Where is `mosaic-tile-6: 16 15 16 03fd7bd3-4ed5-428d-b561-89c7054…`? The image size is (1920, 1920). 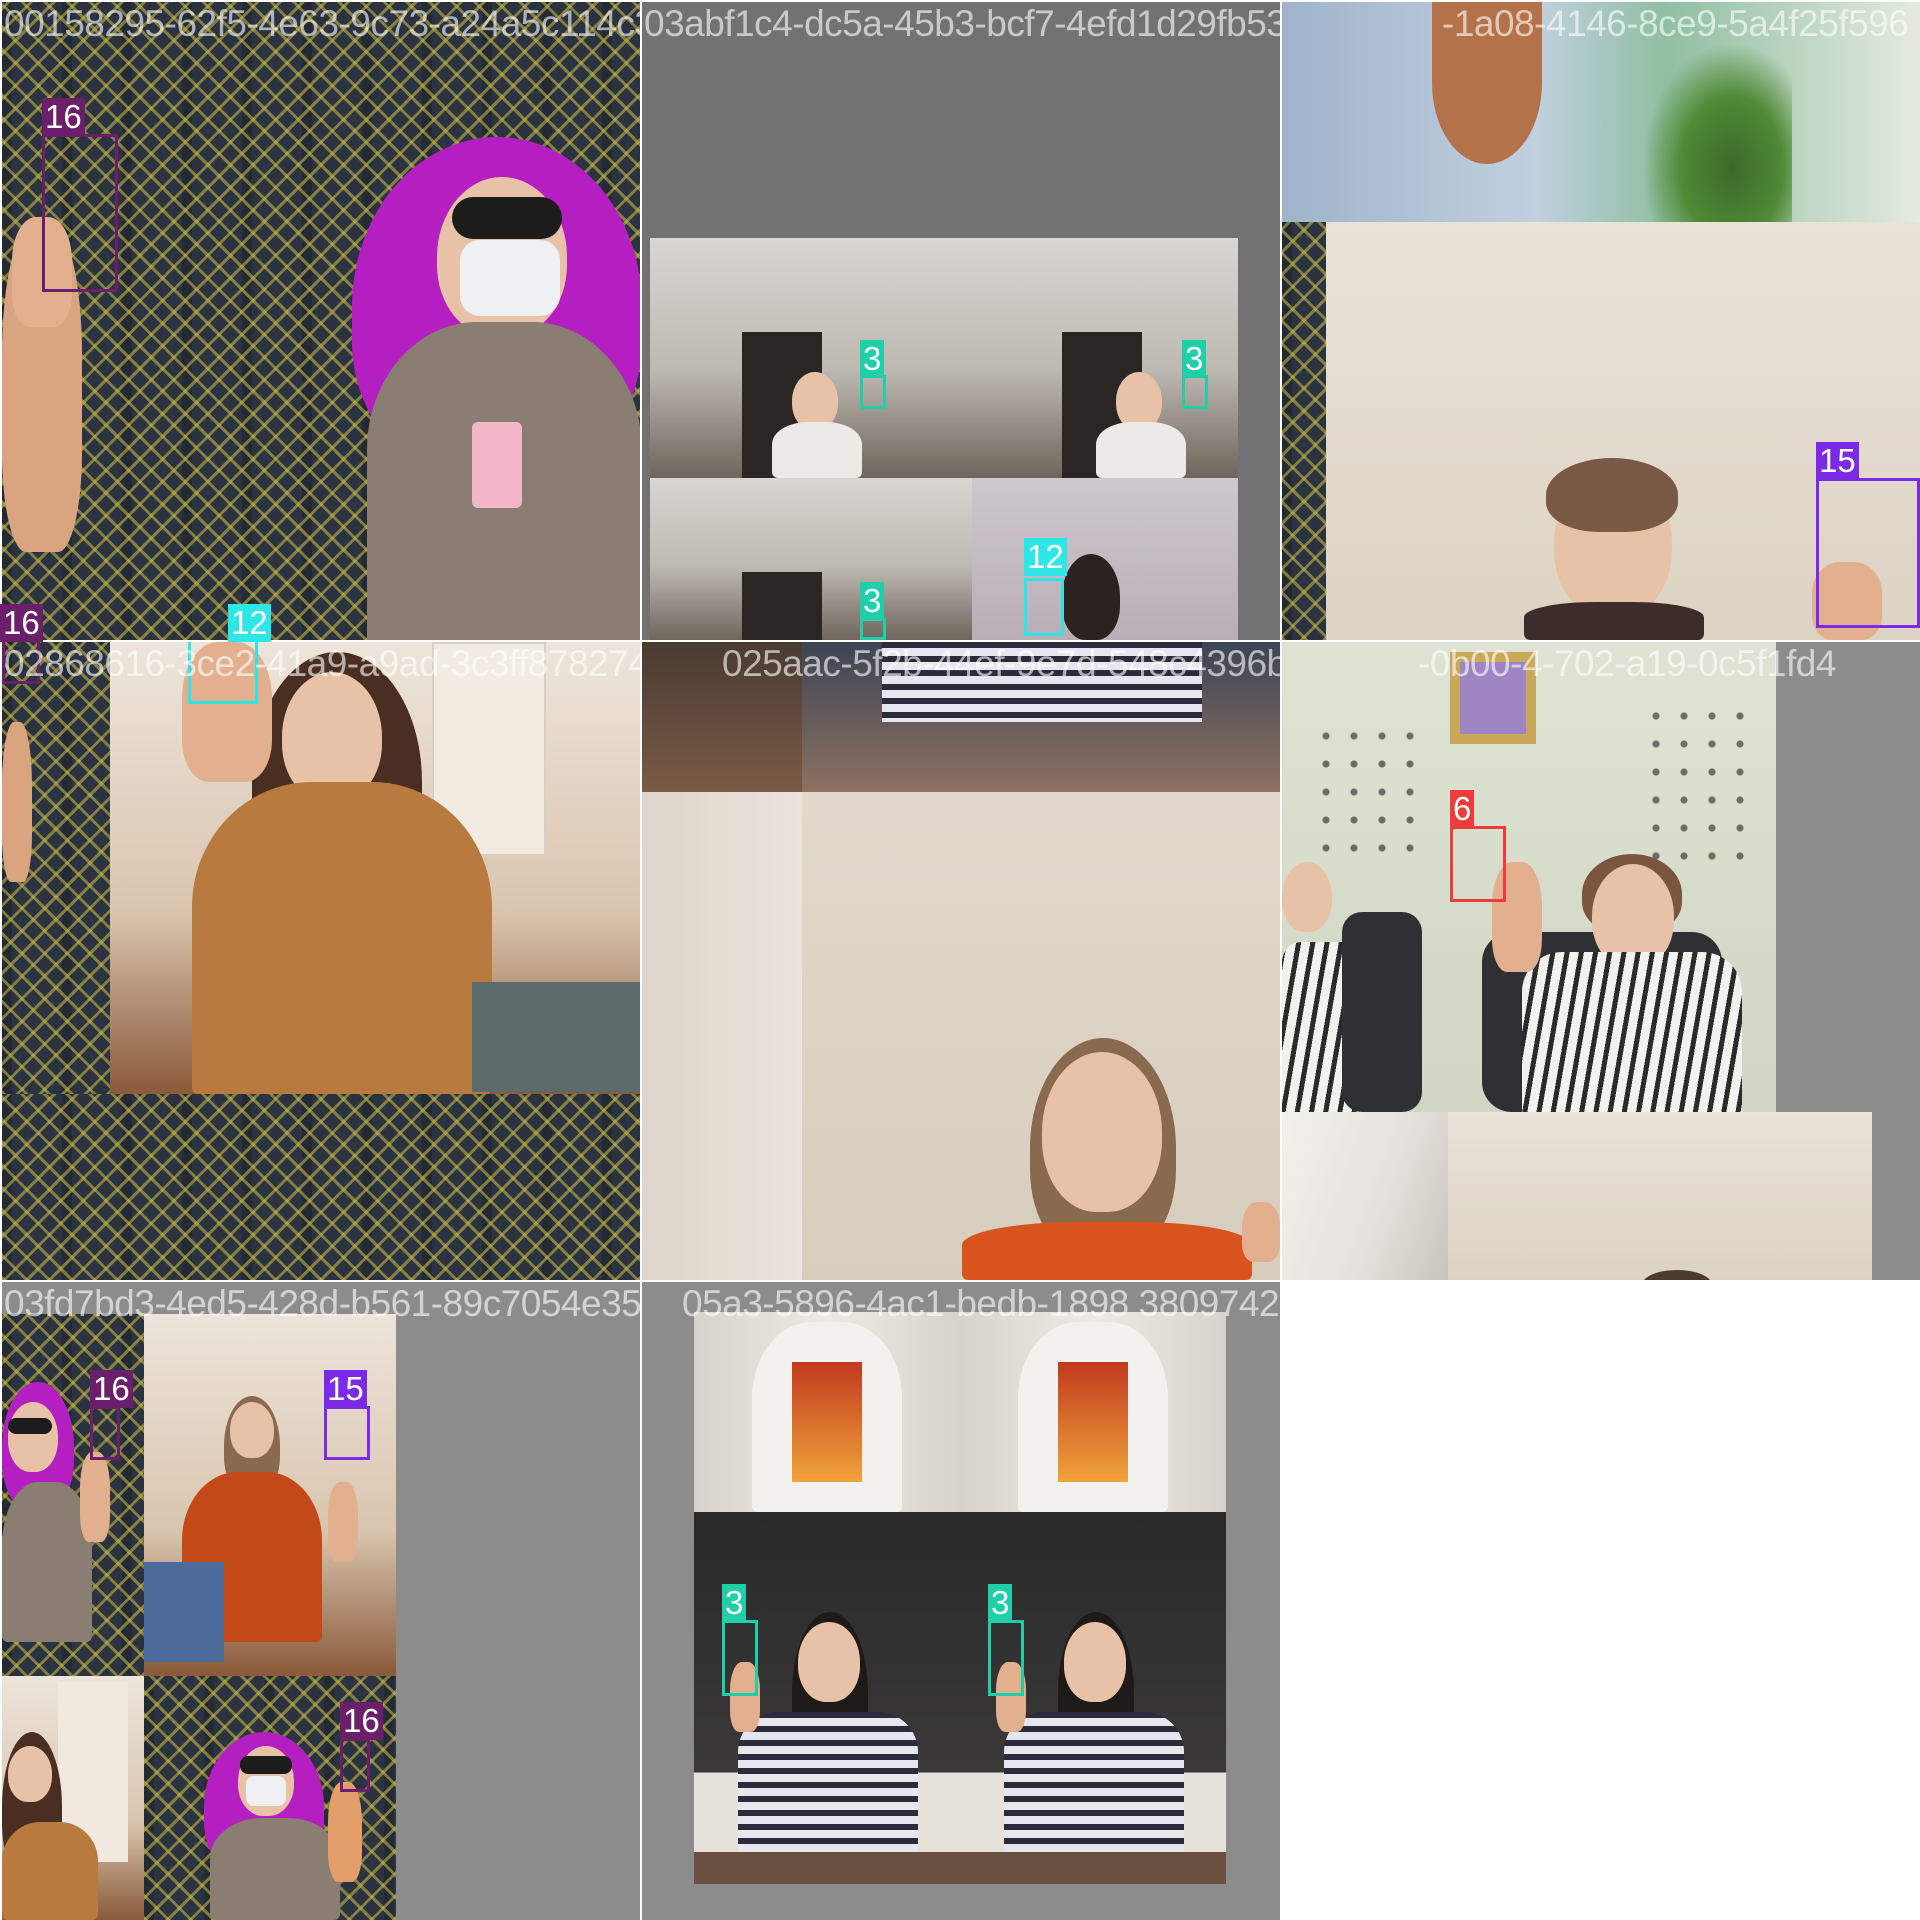 mosaic-tile-6: 16 15 16 03fd7bd3-4ed5-428d-b561-89c7054… is located at coordinates (321, 1601).